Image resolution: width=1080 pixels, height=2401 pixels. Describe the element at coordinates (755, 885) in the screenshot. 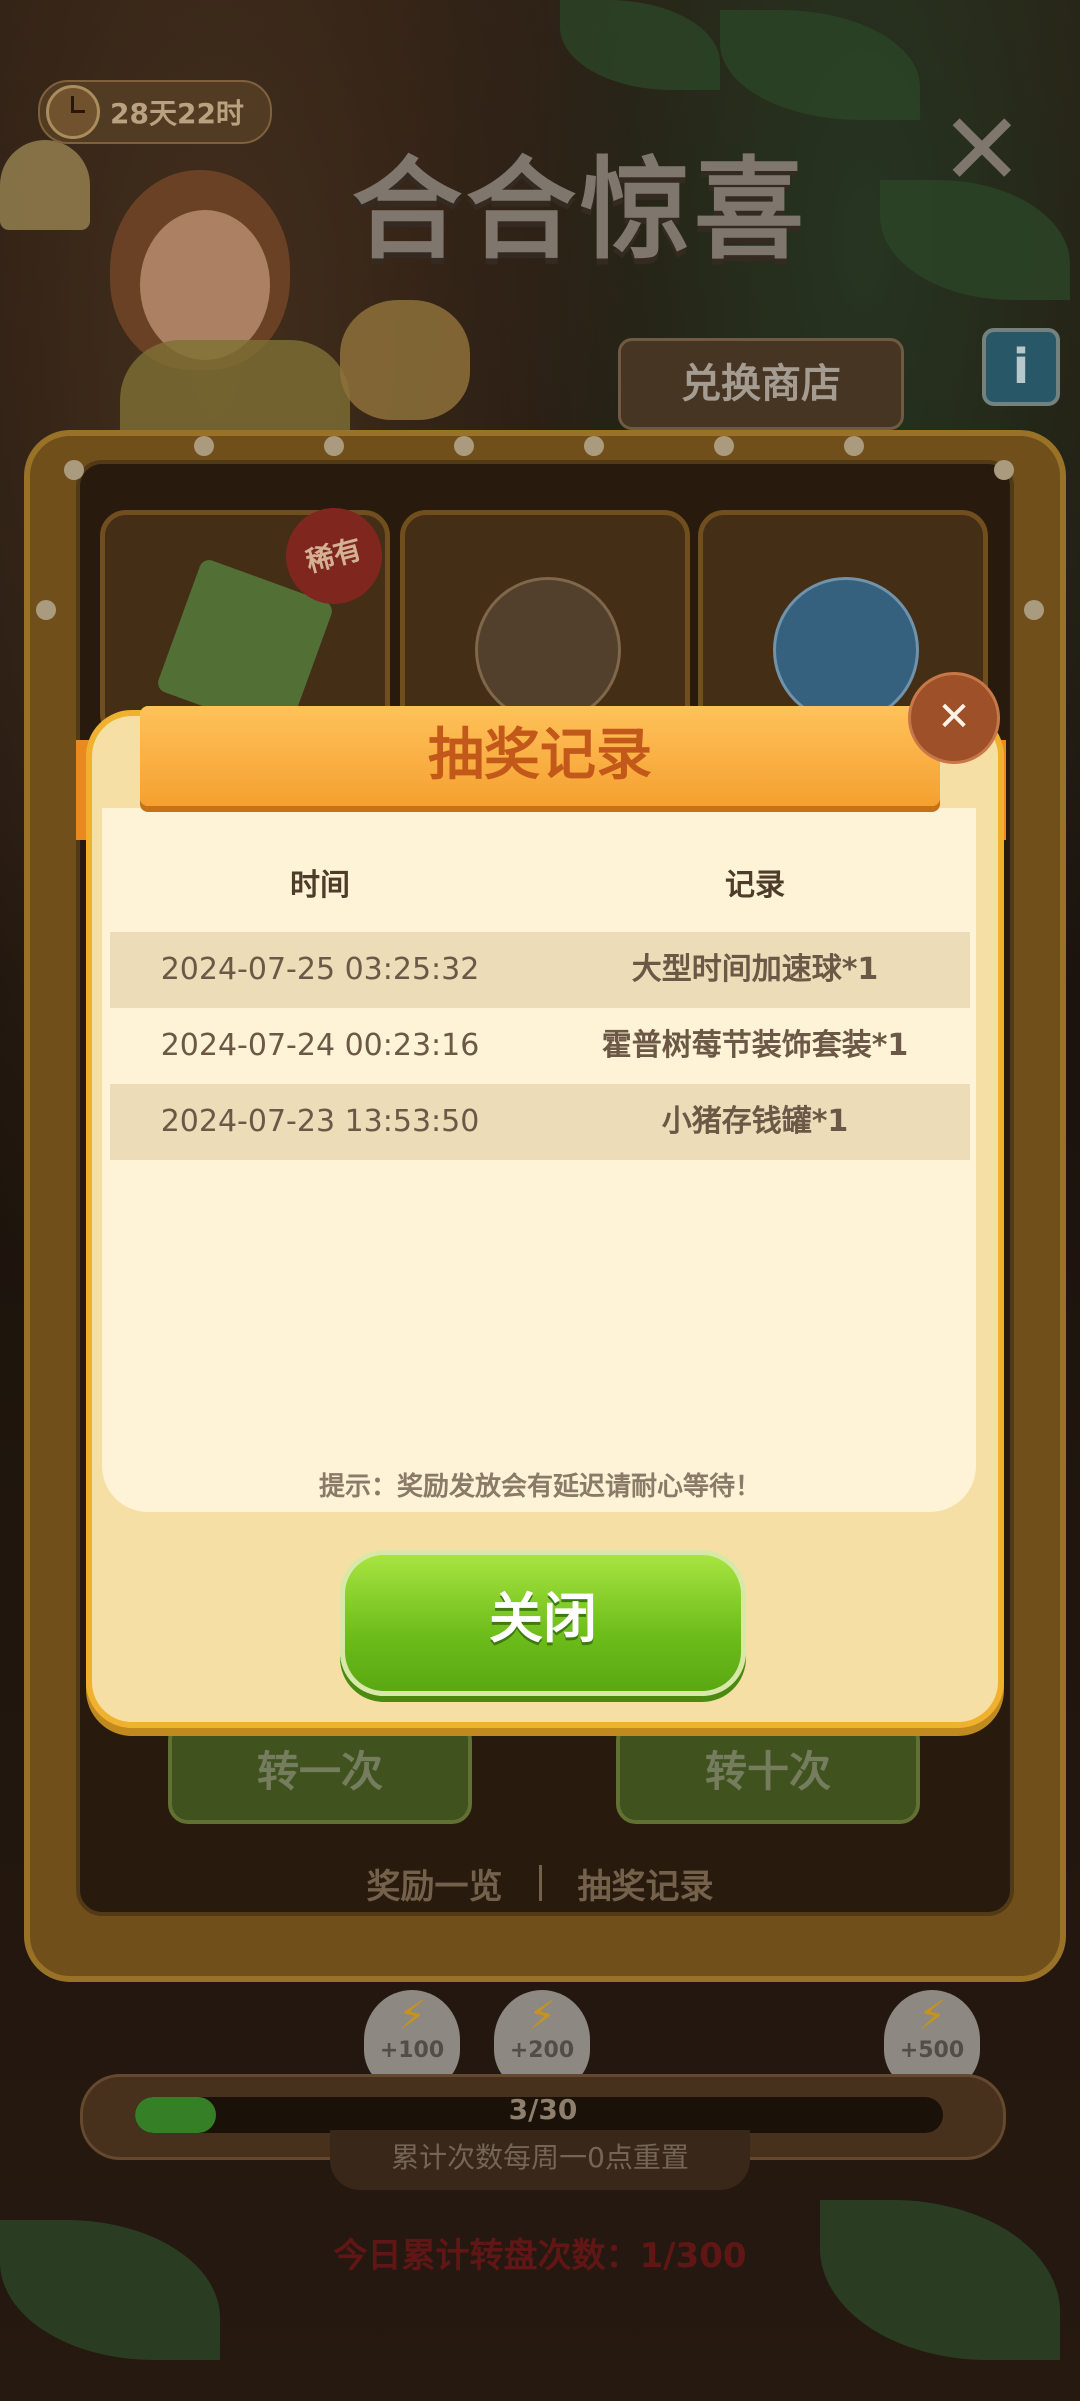

I see `col-header-record: 记录` at that location.